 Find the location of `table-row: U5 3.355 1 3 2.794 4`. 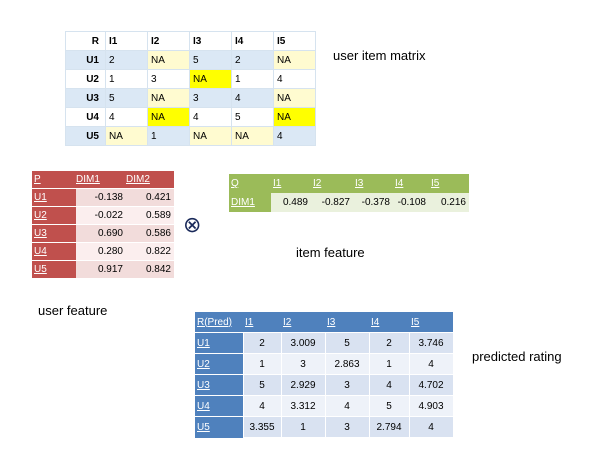

table-row: U5 3.355 1 3 2.794 4 is located at coordinates (324, 427).